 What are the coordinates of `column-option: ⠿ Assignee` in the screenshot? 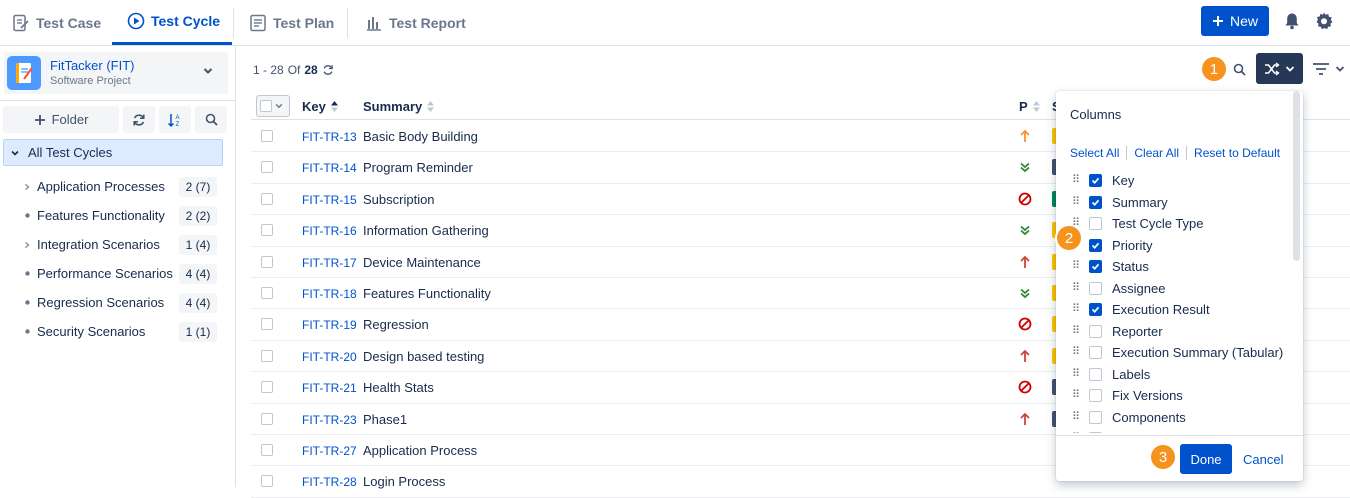 It's located at (1187, 289).